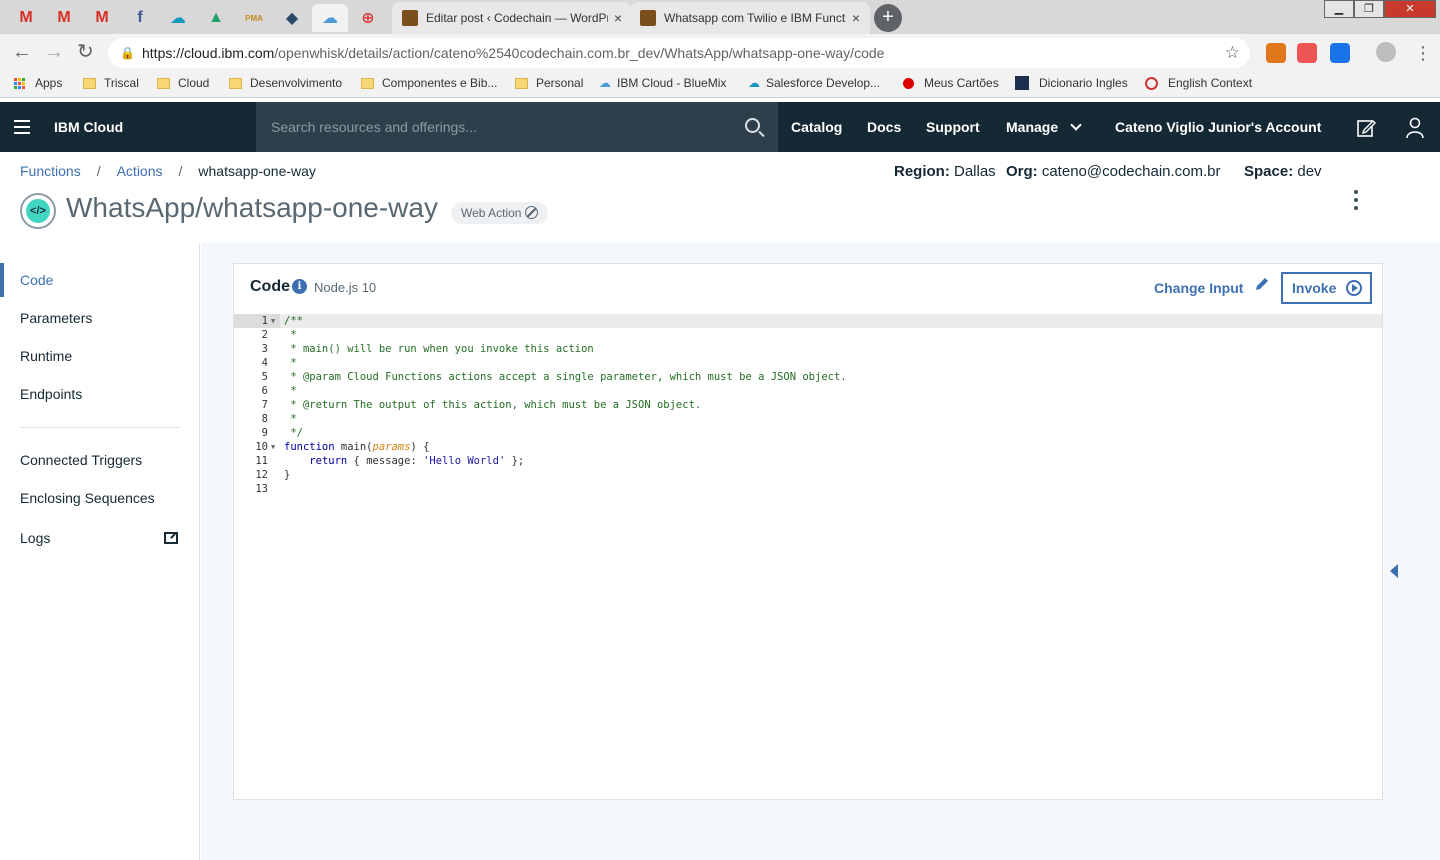 Image resolution: width=1440 pixels, height=860 pixels. What do you see at coordinates (1269, 171) in the screenshot?
I see `space-label: Space:` at bounding box center [1269, 171].